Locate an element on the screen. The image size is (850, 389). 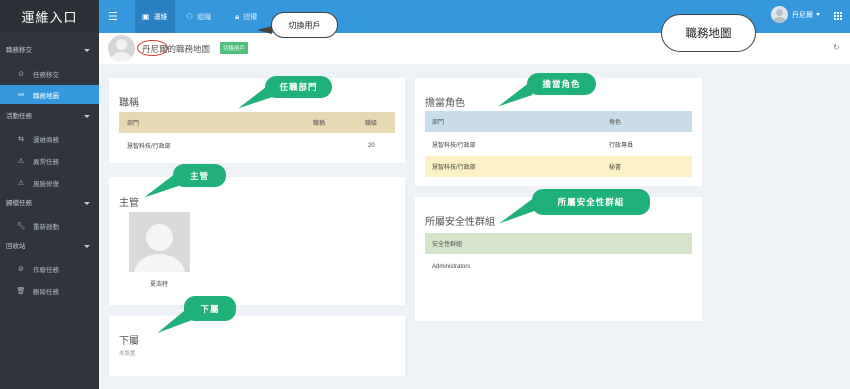
tab-ops: ▣ 運維 is located at coordinates (155, 16).